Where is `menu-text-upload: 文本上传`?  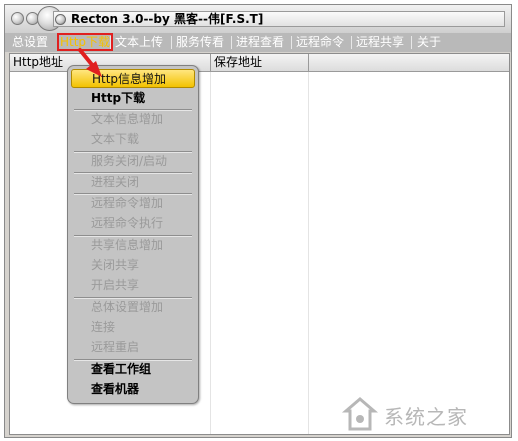 menu-text-upload: 文本上传 is located at coordinates (139, 42).